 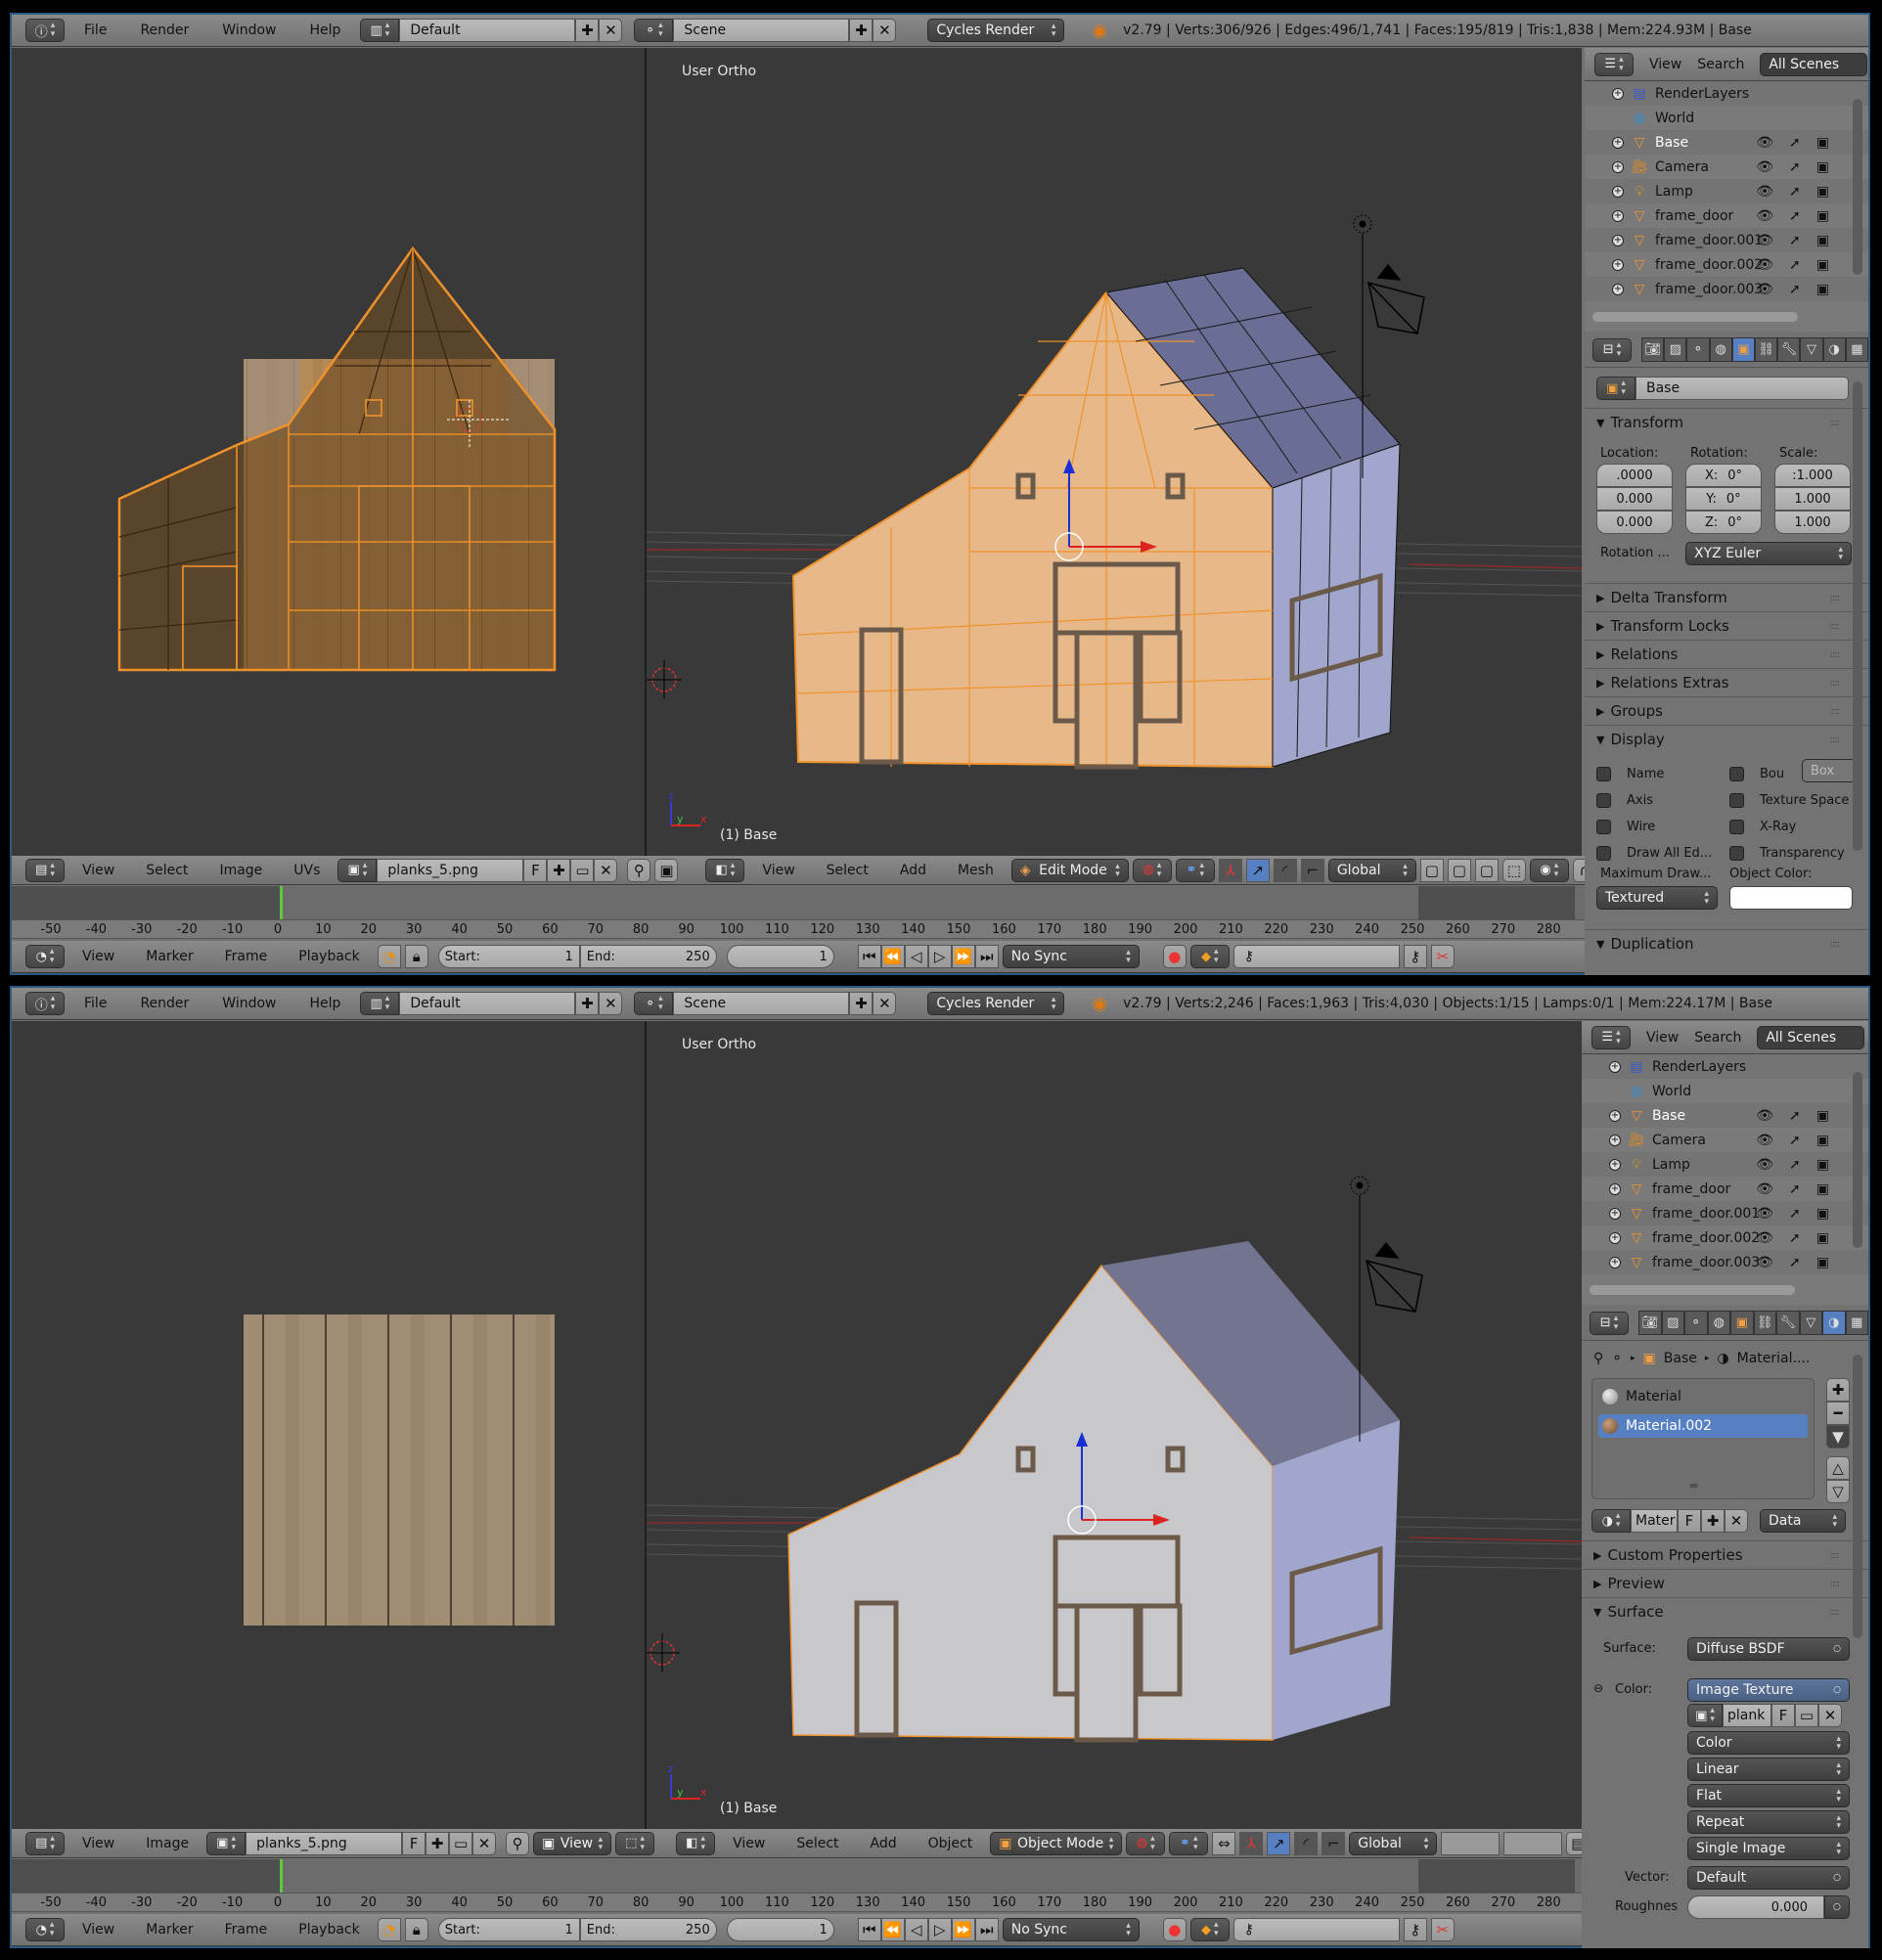 I want to click on add-scene-icon: ✚, so click(x=861, y=1004).